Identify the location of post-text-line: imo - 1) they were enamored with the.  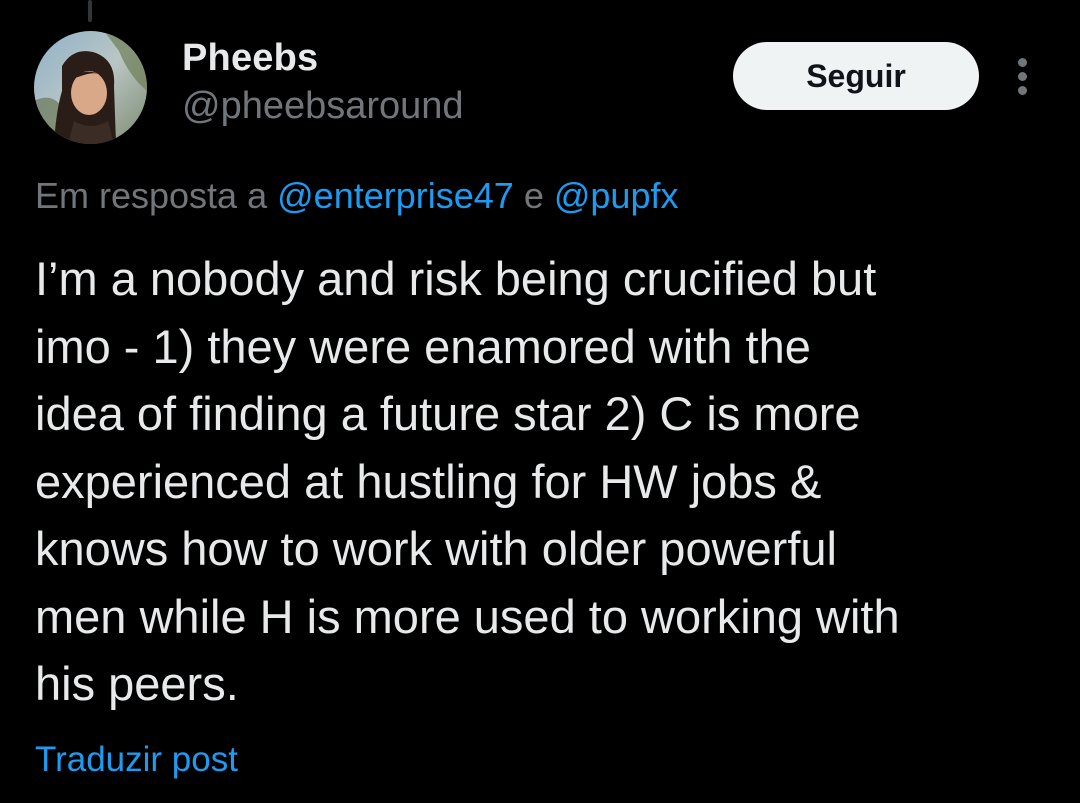
(423, 346).